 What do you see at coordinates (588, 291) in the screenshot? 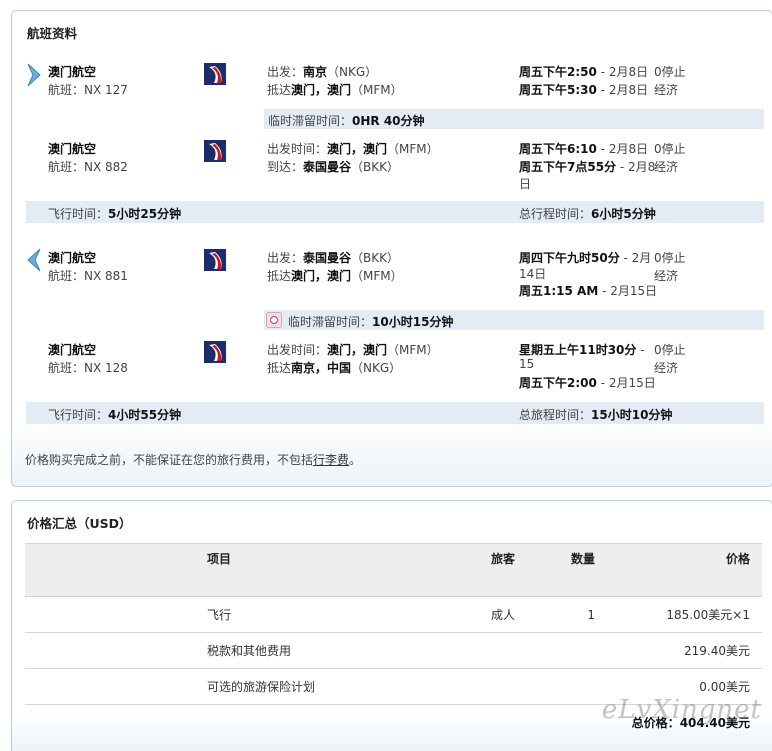
I see `arrival-time: 周五1:15 AM - 2月15日` at bounding box center [588, 291].